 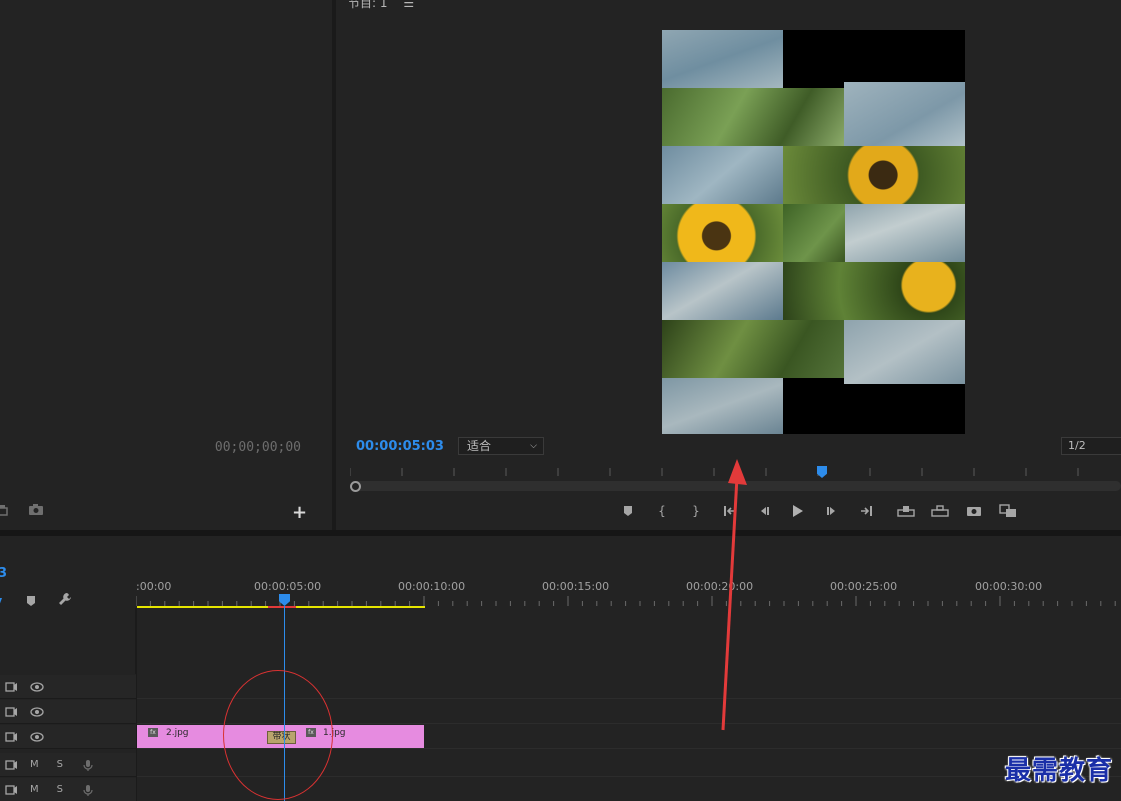 What do you see at coordinates (400, 446) in the screenshot?
I see `program-timecode: 00:00:05:03` at bounding box center [400, 446].